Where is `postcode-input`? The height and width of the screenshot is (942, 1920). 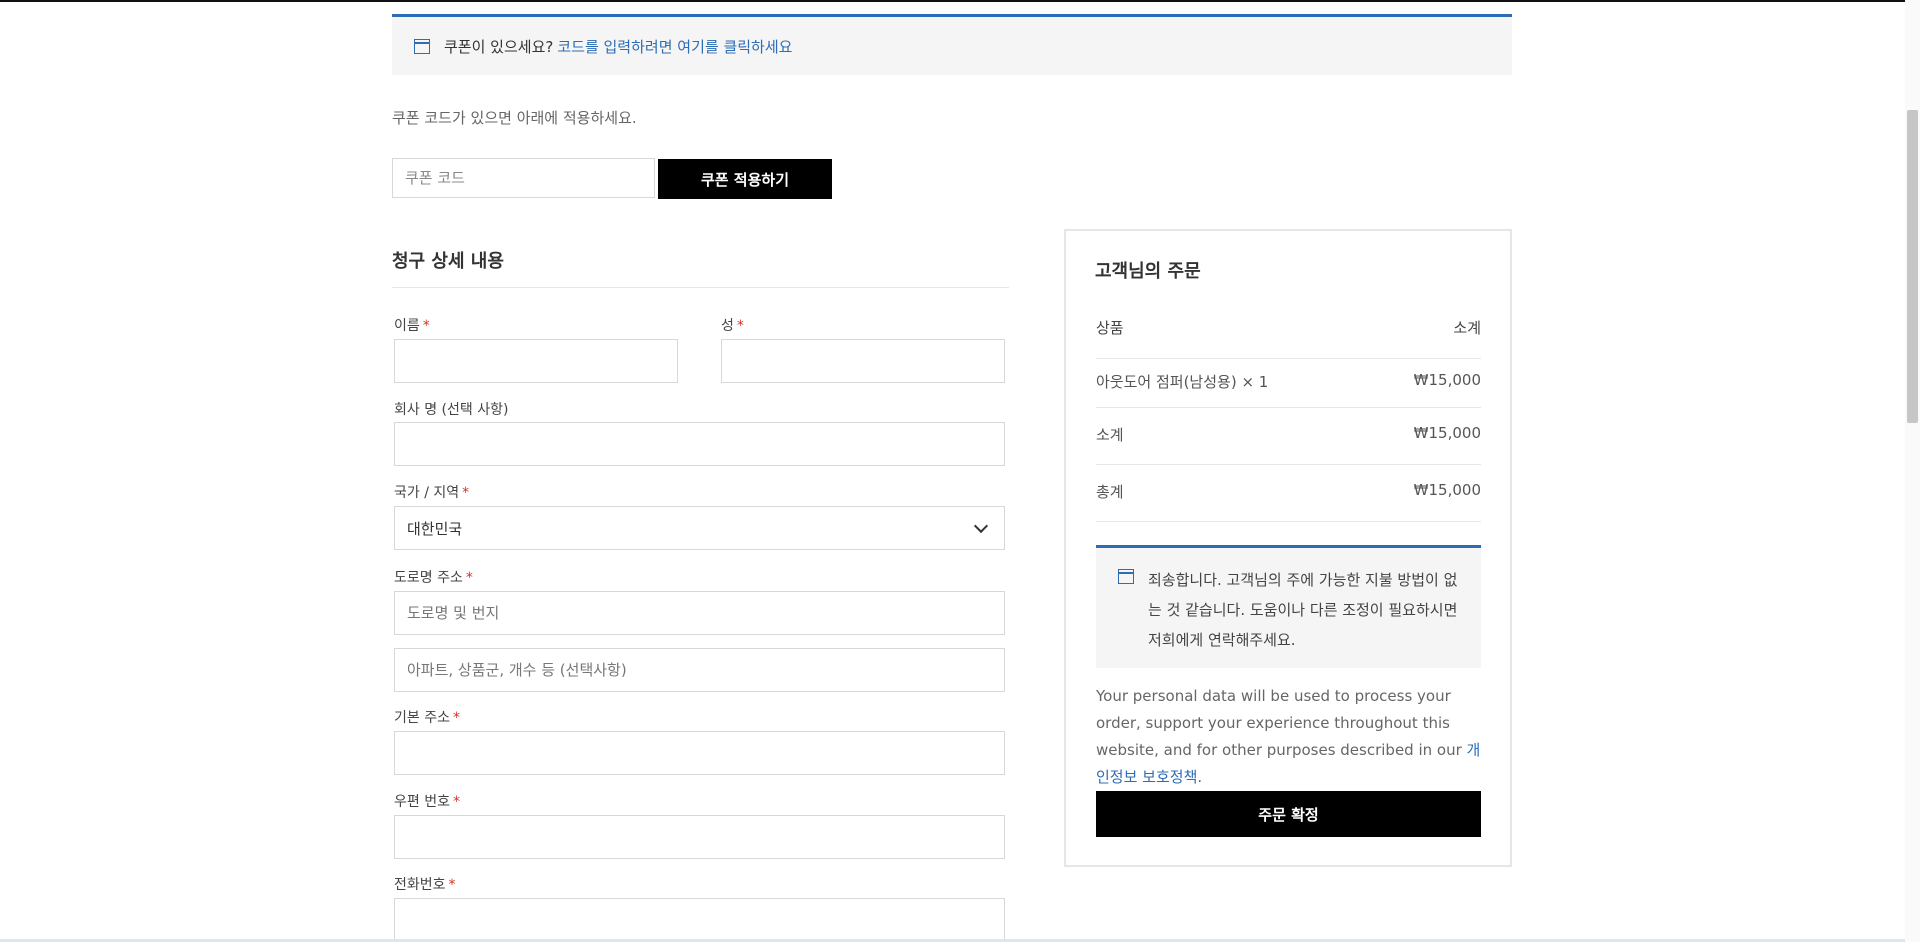
postcode-input is located at coordinates (699, 837).